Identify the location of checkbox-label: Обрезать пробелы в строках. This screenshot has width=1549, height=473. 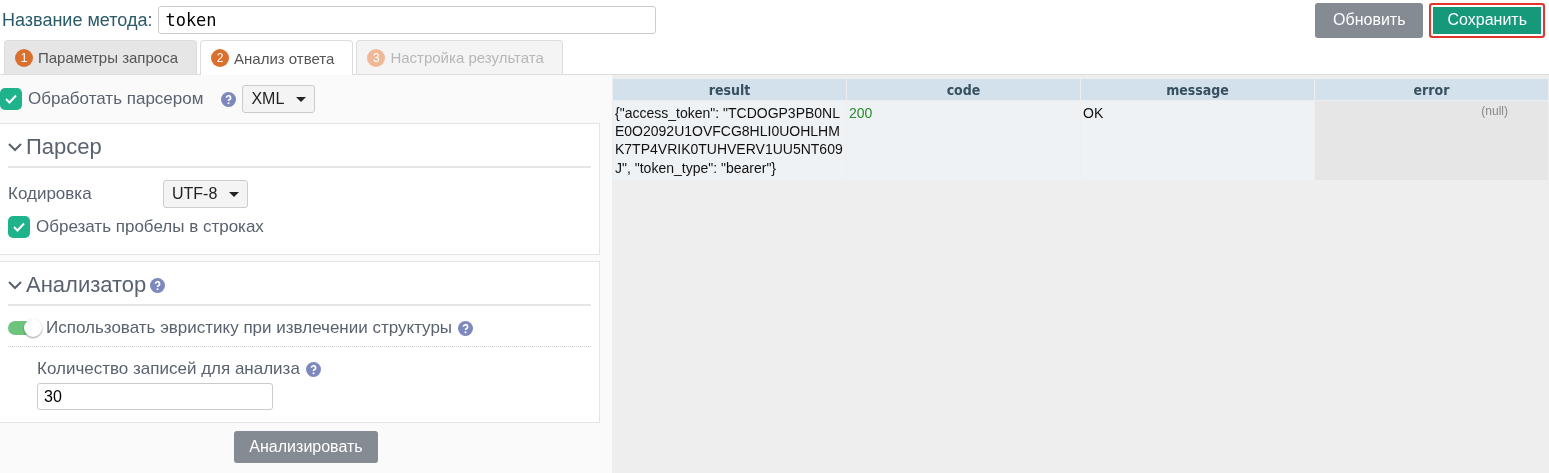
(150, 227).